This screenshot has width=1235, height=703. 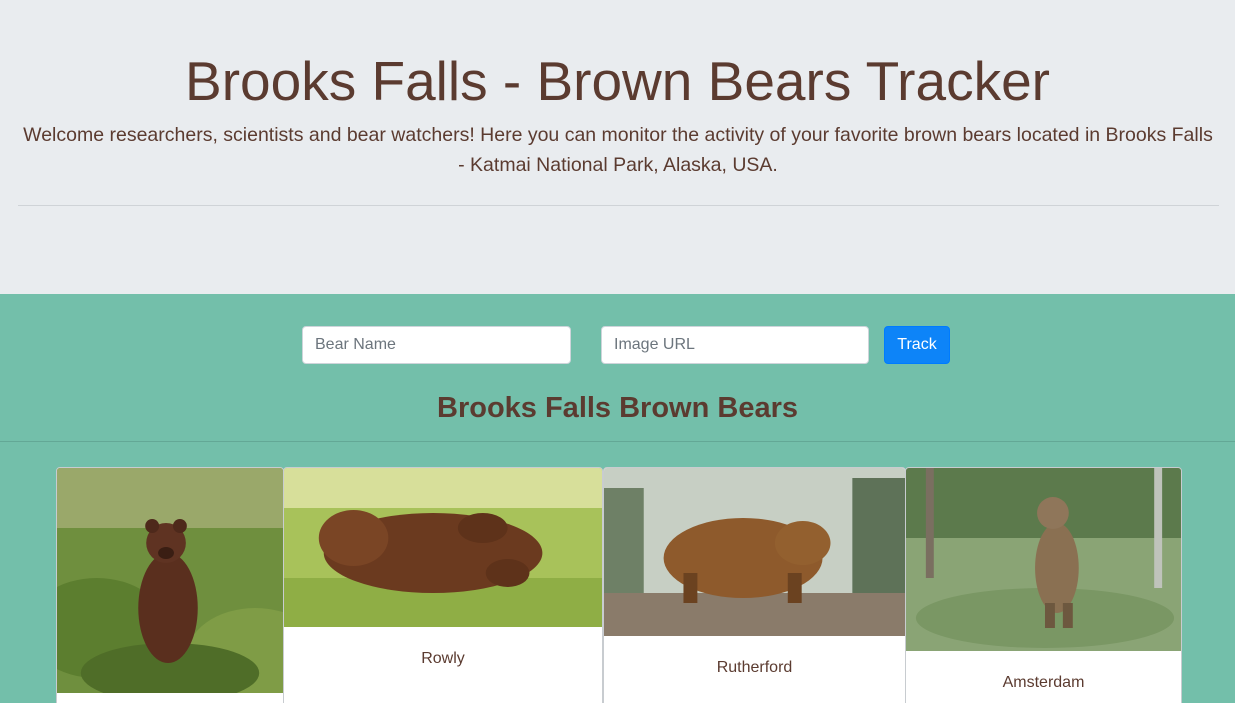 I want to click on bear-name: Amsterdam, so click(x=1043, y=682).